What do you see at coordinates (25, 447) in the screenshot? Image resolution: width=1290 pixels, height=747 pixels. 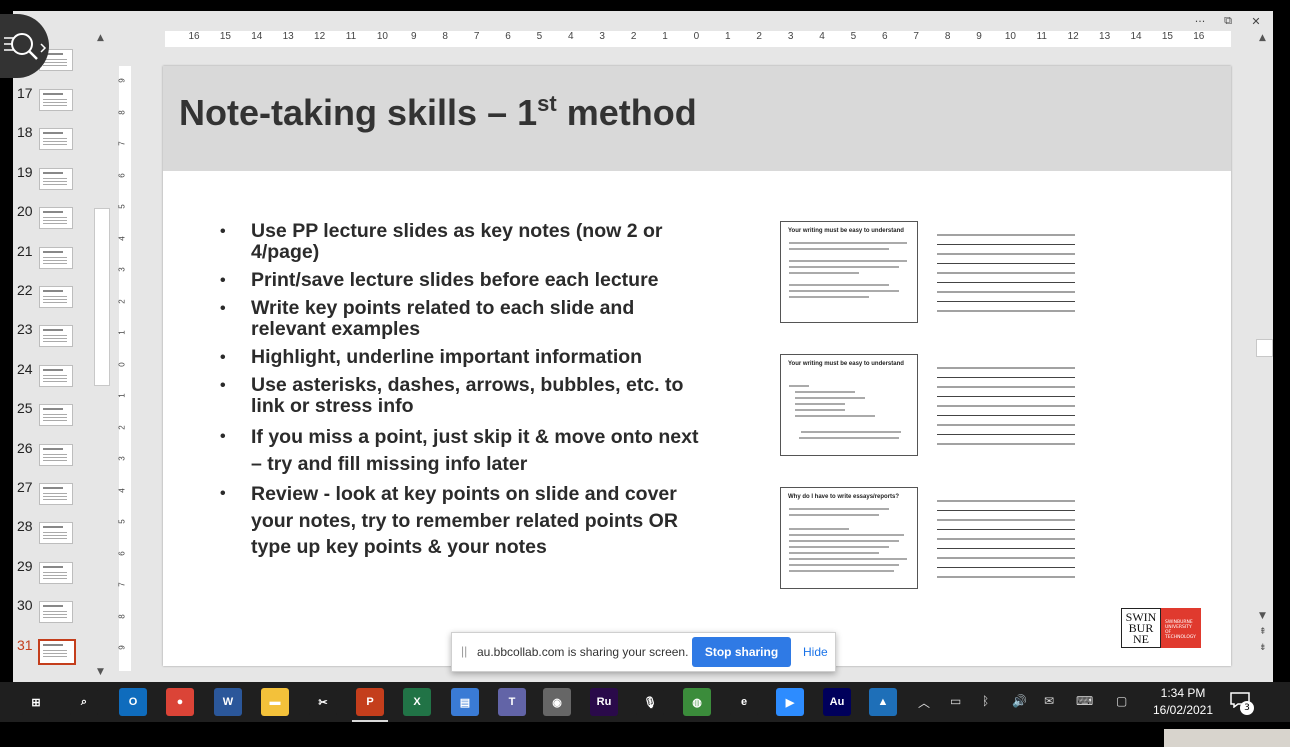 I see `thumbnail-number: 26` at bounding box center [25, 447].